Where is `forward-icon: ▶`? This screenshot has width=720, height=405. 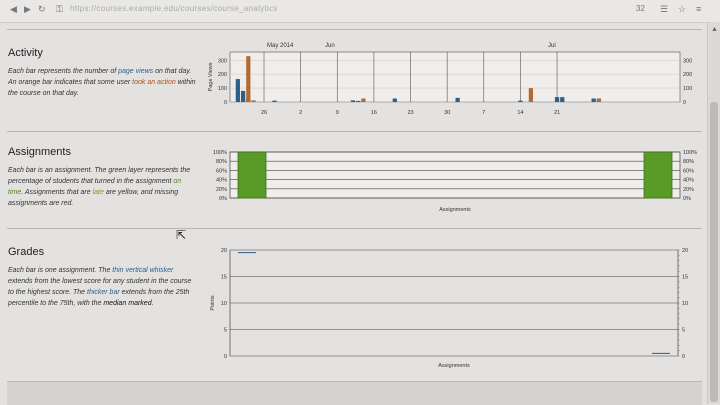
forward-icon: ▶ is located at coordinates (27, 9).